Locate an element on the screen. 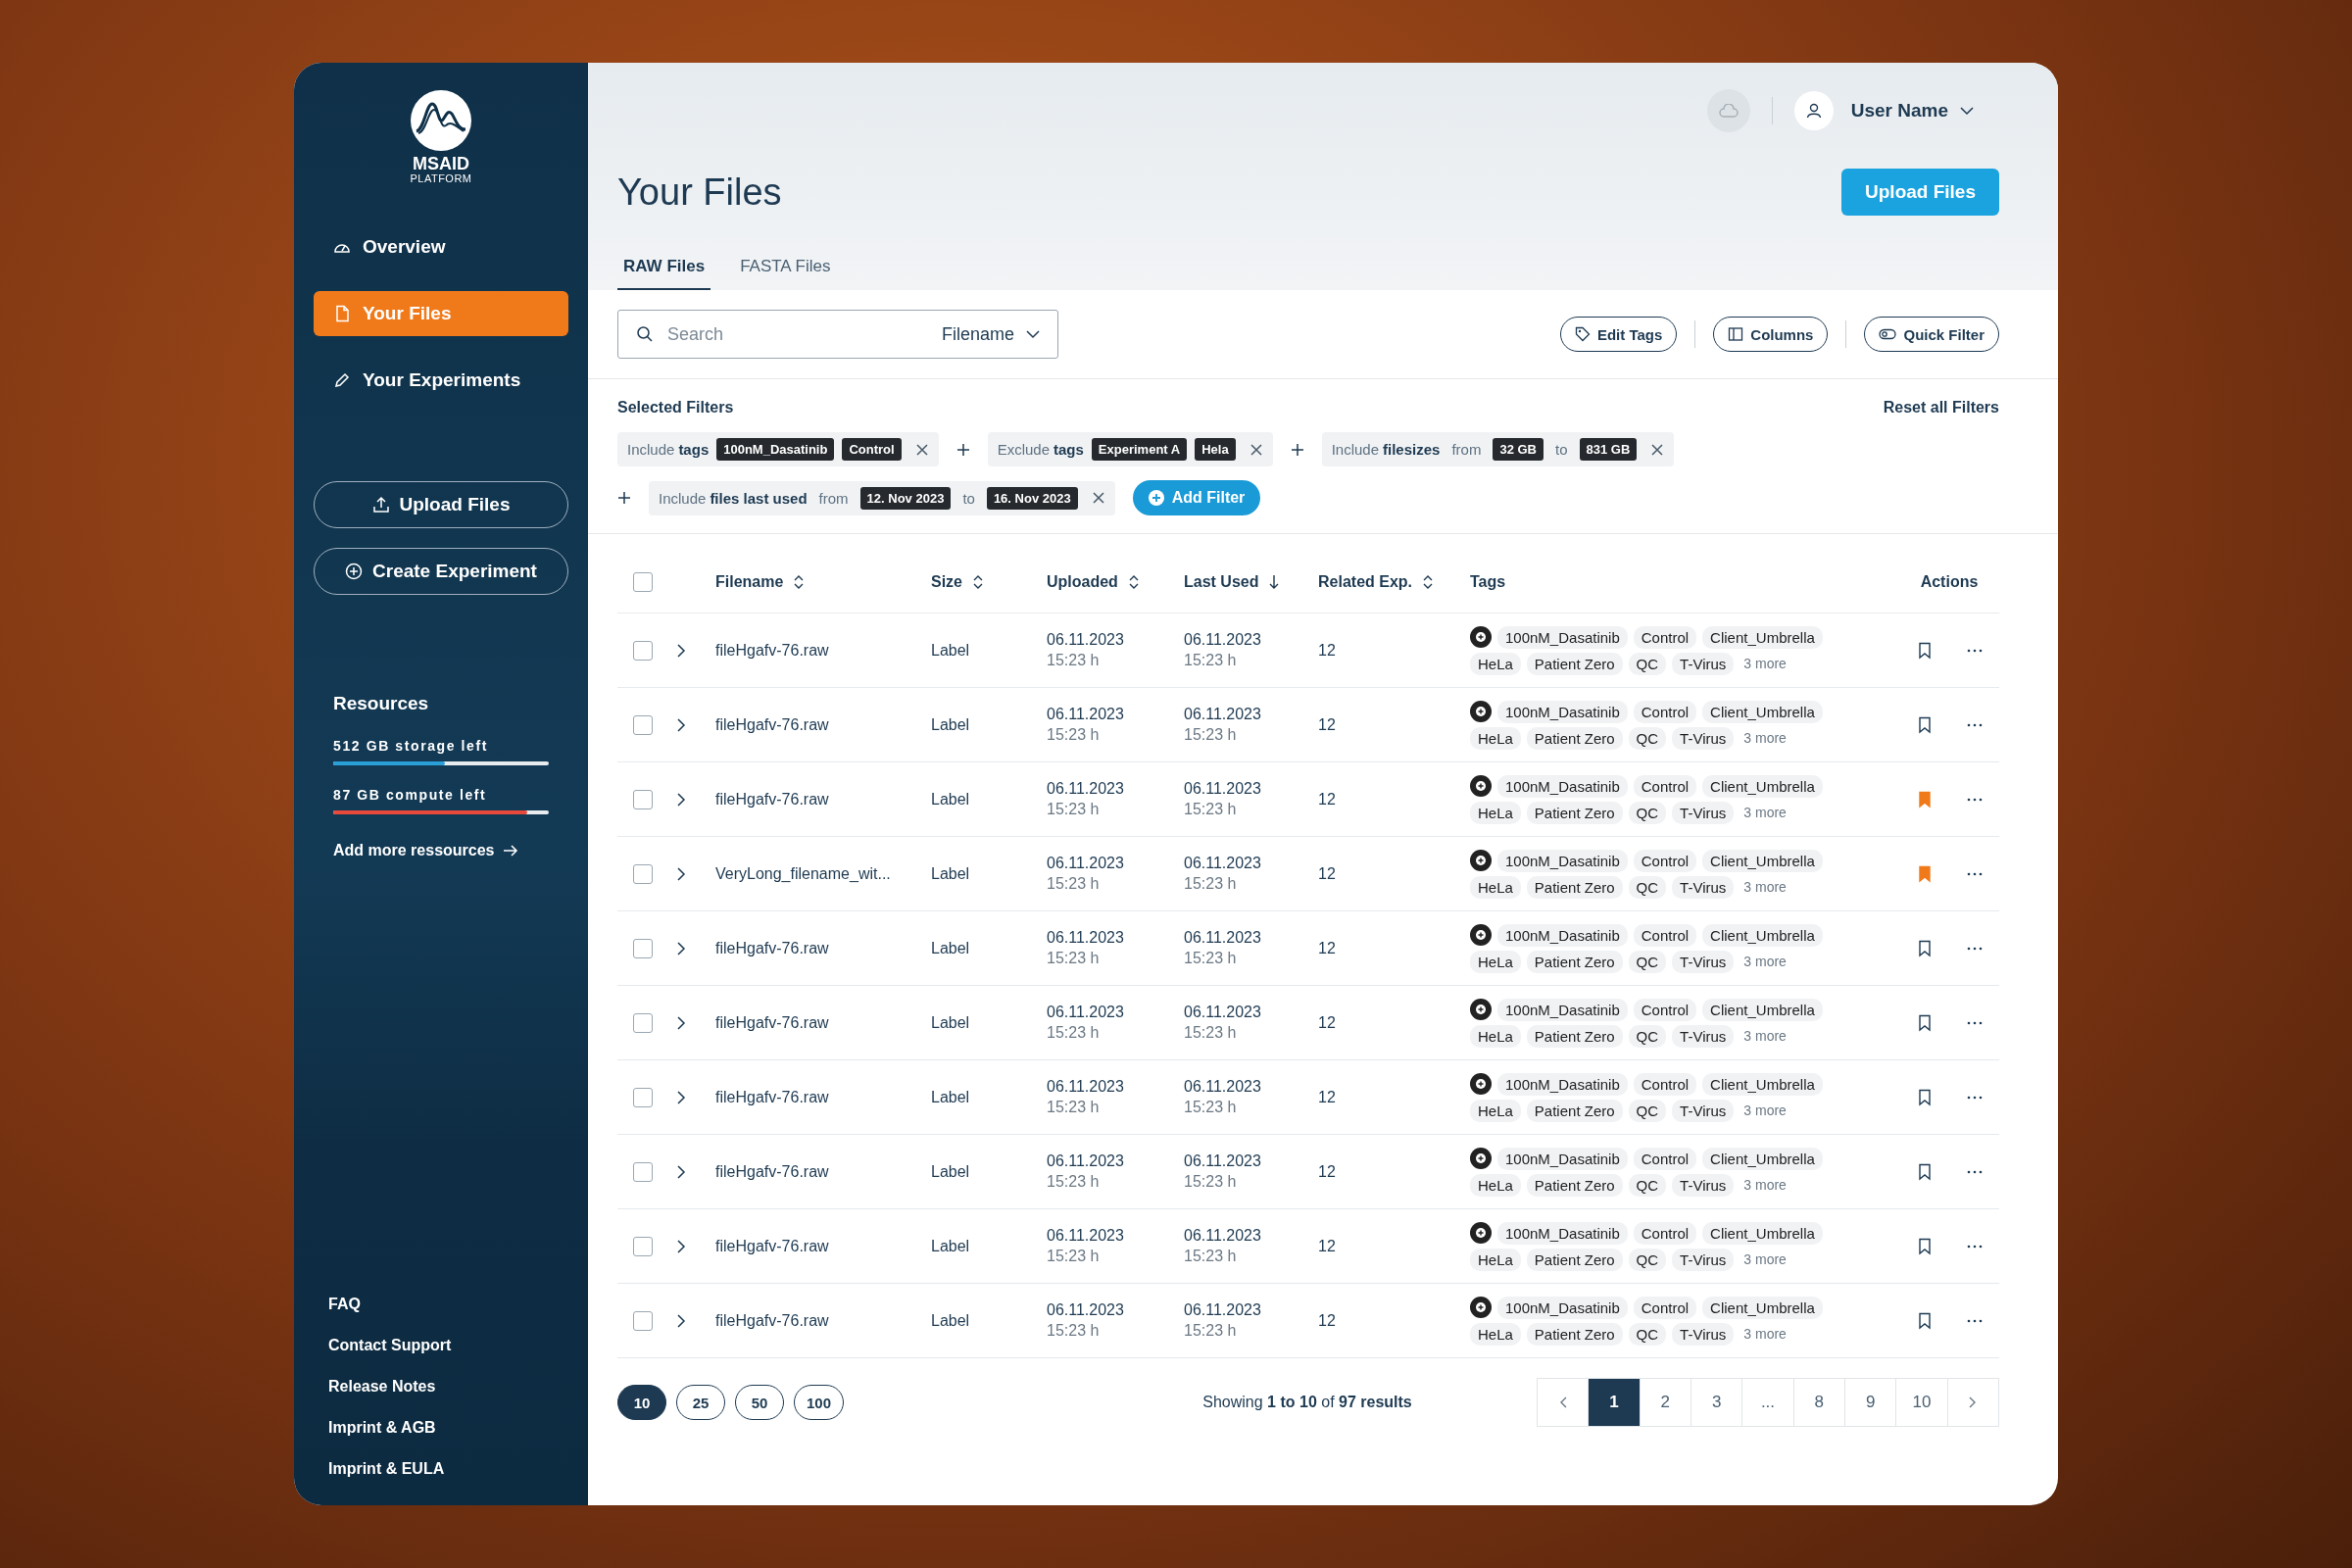  page-size-button: 10 is located at coordinates (641, 1402).